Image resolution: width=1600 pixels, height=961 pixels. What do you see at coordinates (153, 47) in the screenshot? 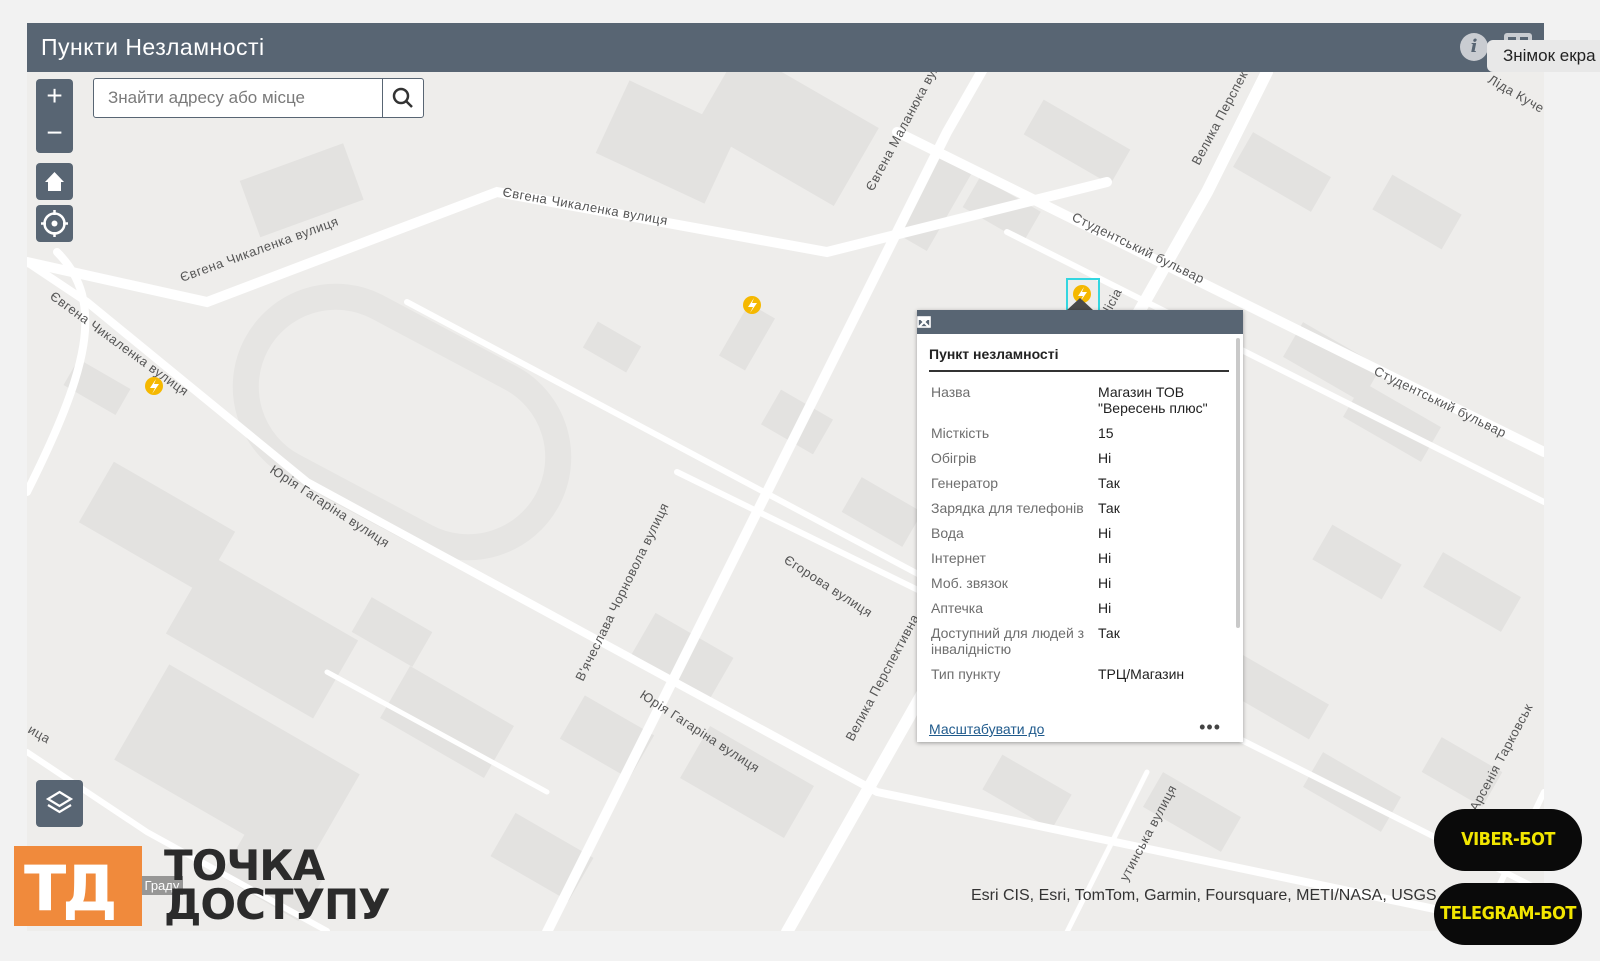
I see `app-title: Пункти Незламності` at bounding box center [153, 47].